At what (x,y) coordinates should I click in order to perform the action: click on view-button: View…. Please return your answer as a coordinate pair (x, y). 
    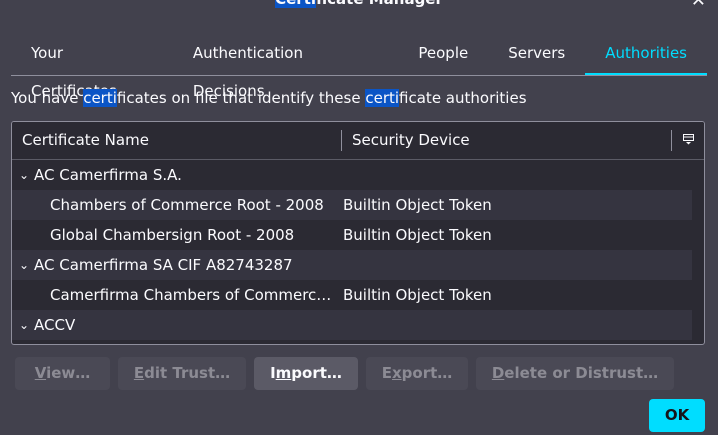
    Looking at the image, I should click on (62, 373).